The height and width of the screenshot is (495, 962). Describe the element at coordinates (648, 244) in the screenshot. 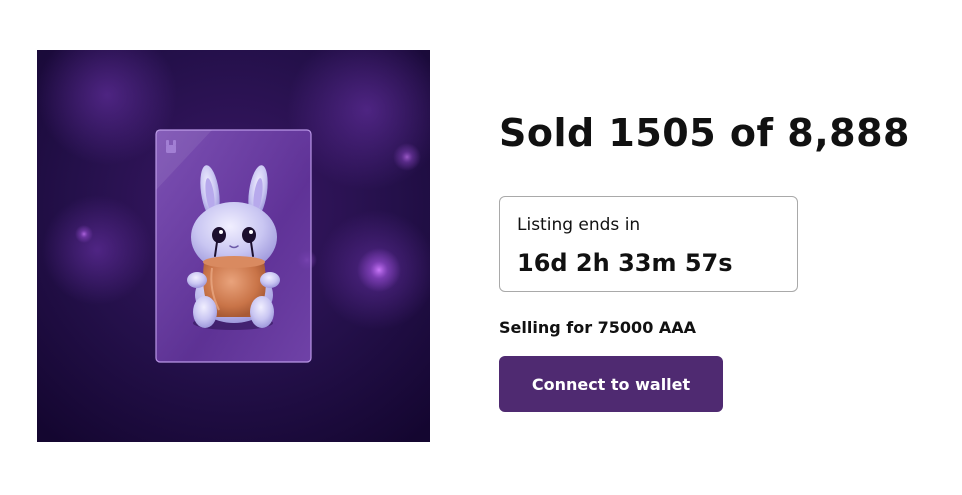

I see `listing-countdown-box: Listing ends in 16d 2h 33m 57s` at that location.